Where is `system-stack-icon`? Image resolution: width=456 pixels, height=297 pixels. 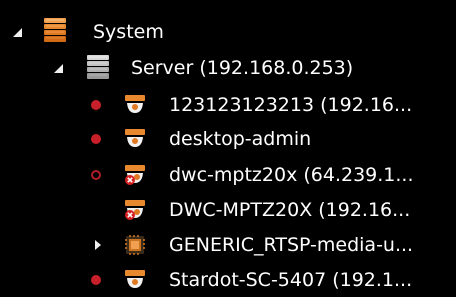 system-stack-icon is located at coordinates (55, 30).